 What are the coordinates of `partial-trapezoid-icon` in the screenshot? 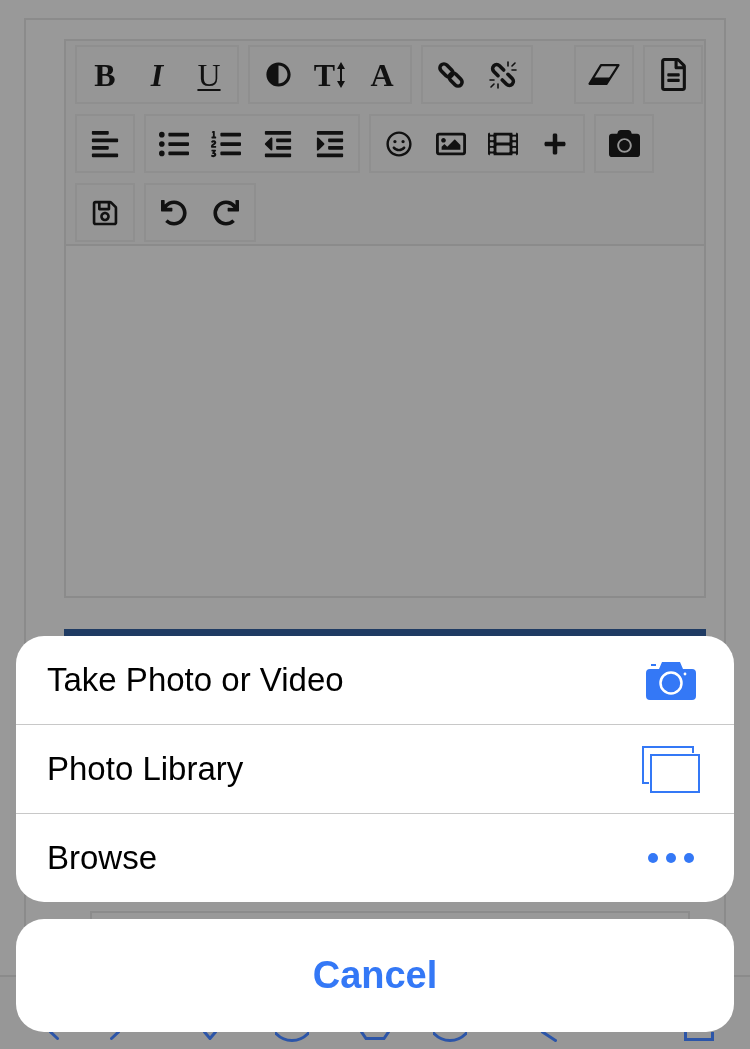 It's located at (375, 1036).